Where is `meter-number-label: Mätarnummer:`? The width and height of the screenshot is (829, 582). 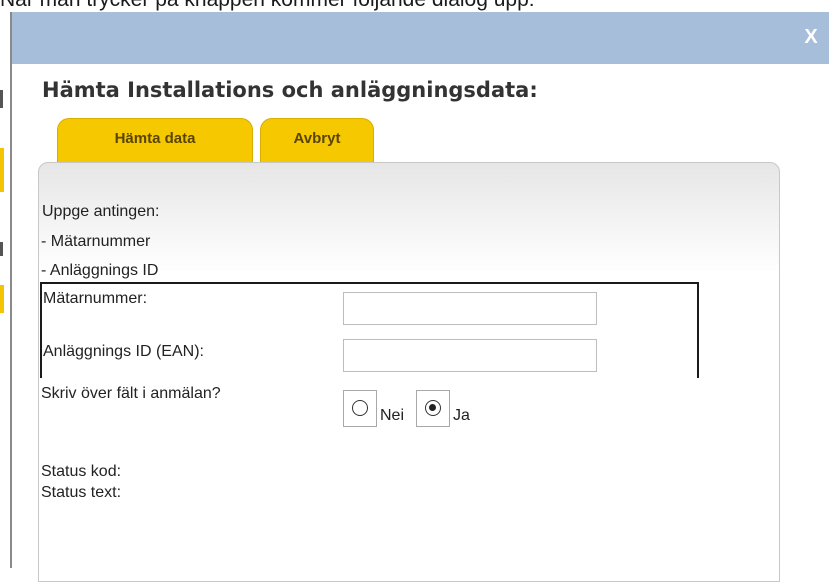 meter-number-label: Mätarnummer: is located at coordinates (95, 298).